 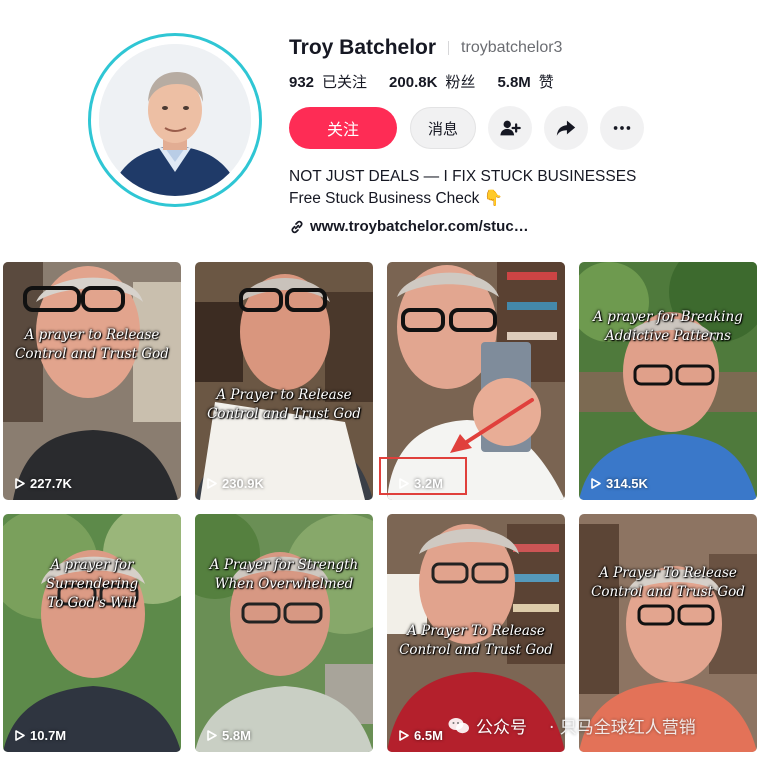 What do you see at coordinates (92, 335) in the screenshot?
I see `video-caption-line: A prayer to Release` at bounding box center [92, 335].